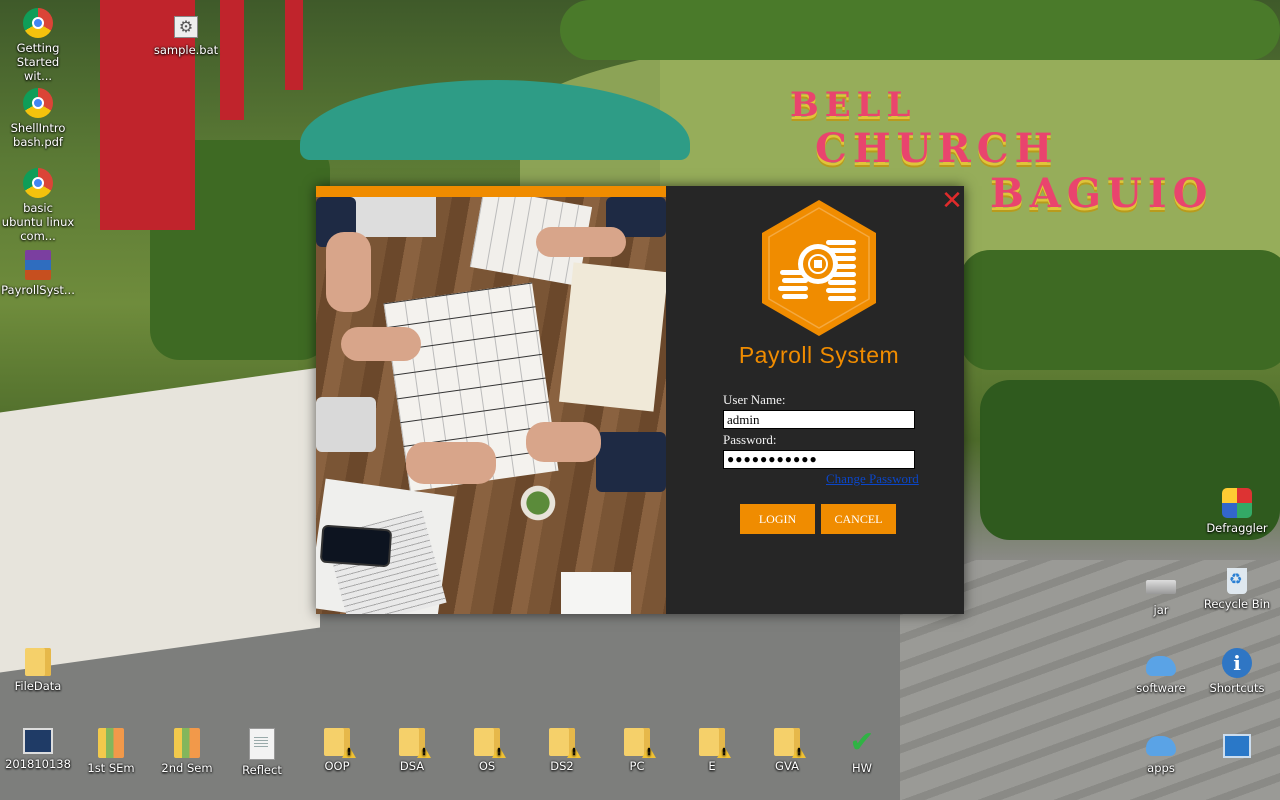  Describe the element at coordinates (1161, 688) in the screenshot. I see `desktop-icon-label: software` at that location.